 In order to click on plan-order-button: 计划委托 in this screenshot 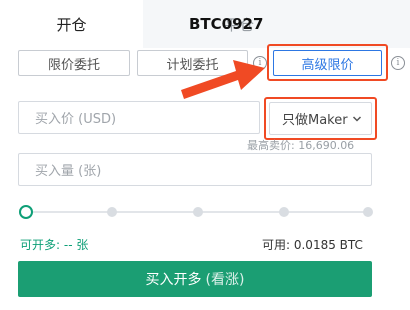, I will do `click(192, 63)`.